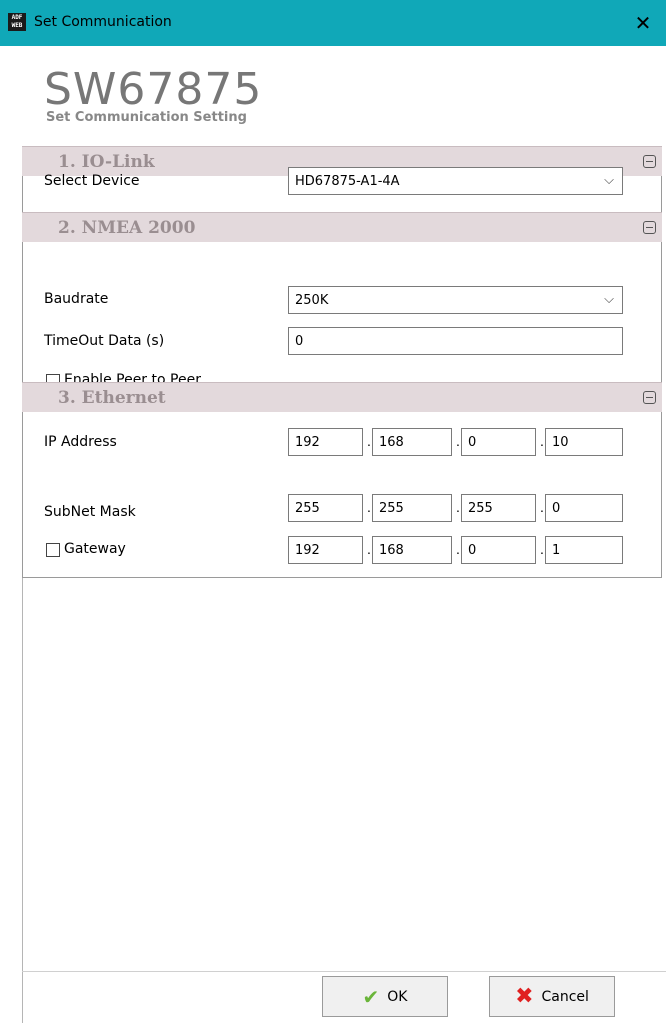 This screenshot has height=1023, width=666. What do you see at coordinates (455, 341) in the screenshot?
I see `timeout-input: 0` at bounding box center [455, 341].